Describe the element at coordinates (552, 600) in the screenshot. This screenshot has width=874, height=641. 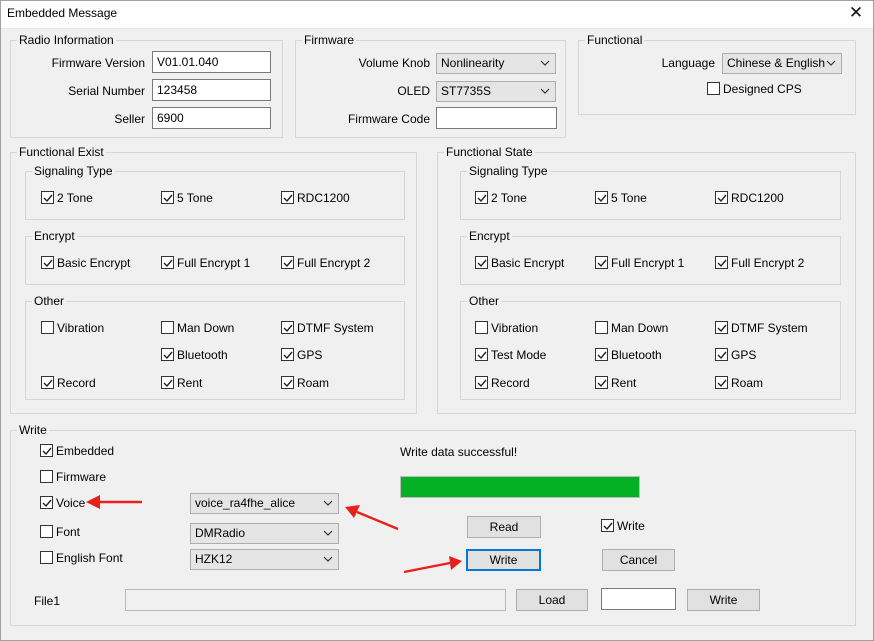
I see `load-button: Load` at that location.